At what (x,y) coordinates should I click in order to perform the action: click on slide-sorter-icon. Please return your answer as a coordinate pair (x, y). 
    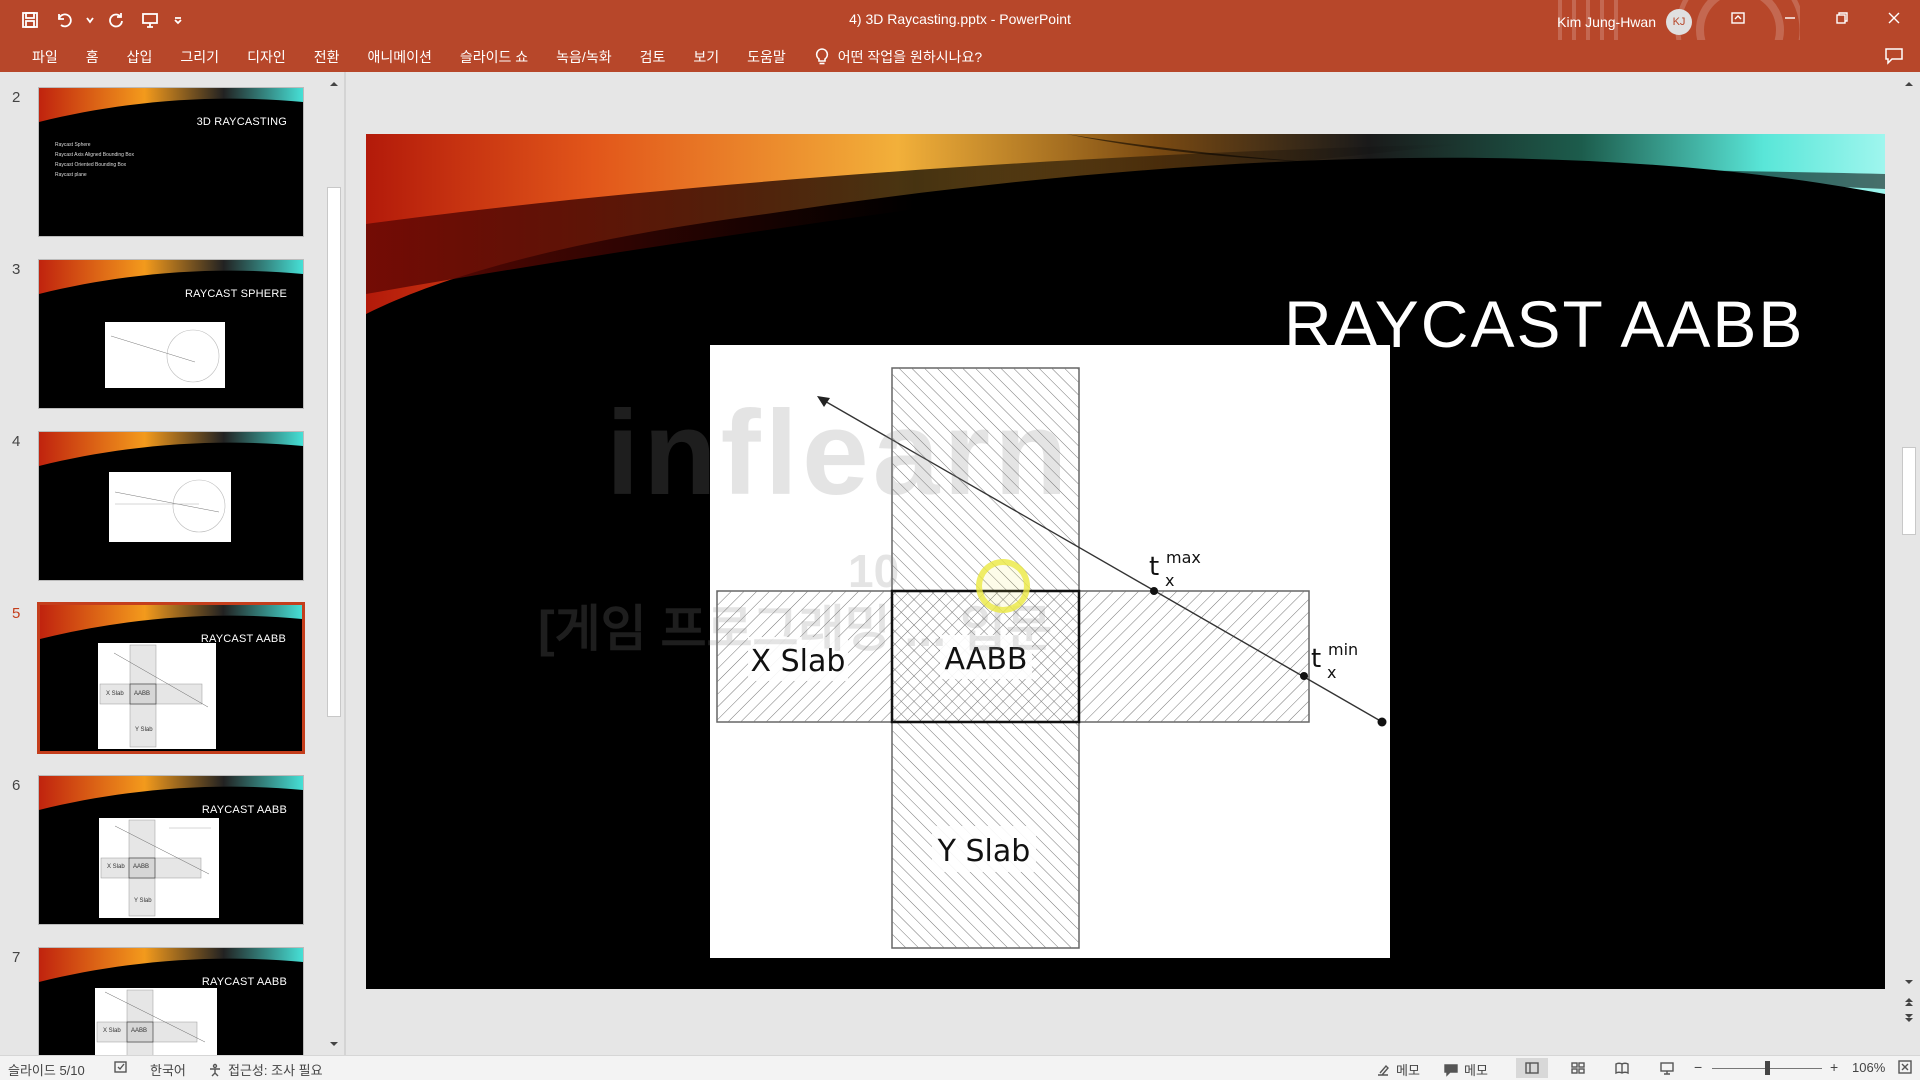
    Looking at the image, I should click on (1578, 1068).